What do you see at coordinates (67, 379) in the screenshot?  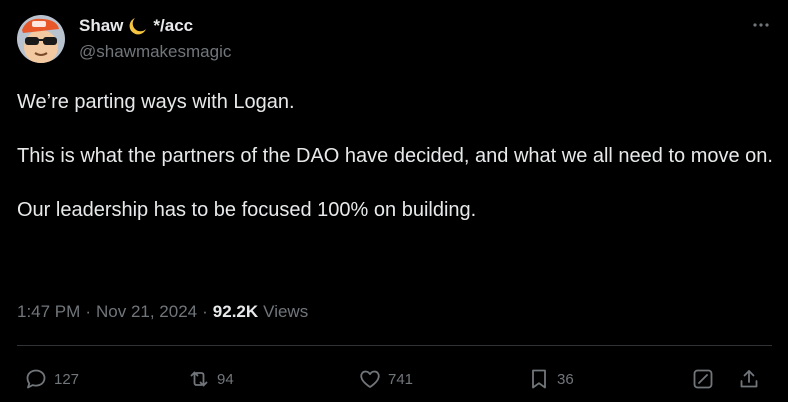 I see `reply-count: 127` at bounding box center [67, 379].